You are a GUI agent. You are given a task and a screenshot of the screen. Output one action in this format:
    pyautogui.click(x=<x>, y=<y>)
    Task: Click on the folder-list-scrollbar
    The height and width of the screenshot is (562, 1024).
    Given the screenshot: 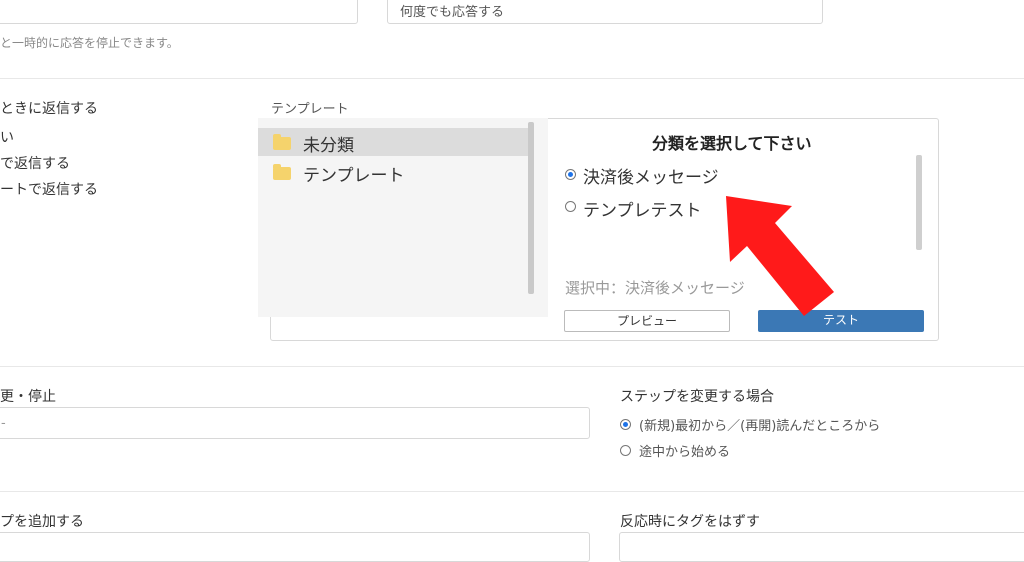 What is the action you would take?
    pyautogui.click(x=531, y=208)
    